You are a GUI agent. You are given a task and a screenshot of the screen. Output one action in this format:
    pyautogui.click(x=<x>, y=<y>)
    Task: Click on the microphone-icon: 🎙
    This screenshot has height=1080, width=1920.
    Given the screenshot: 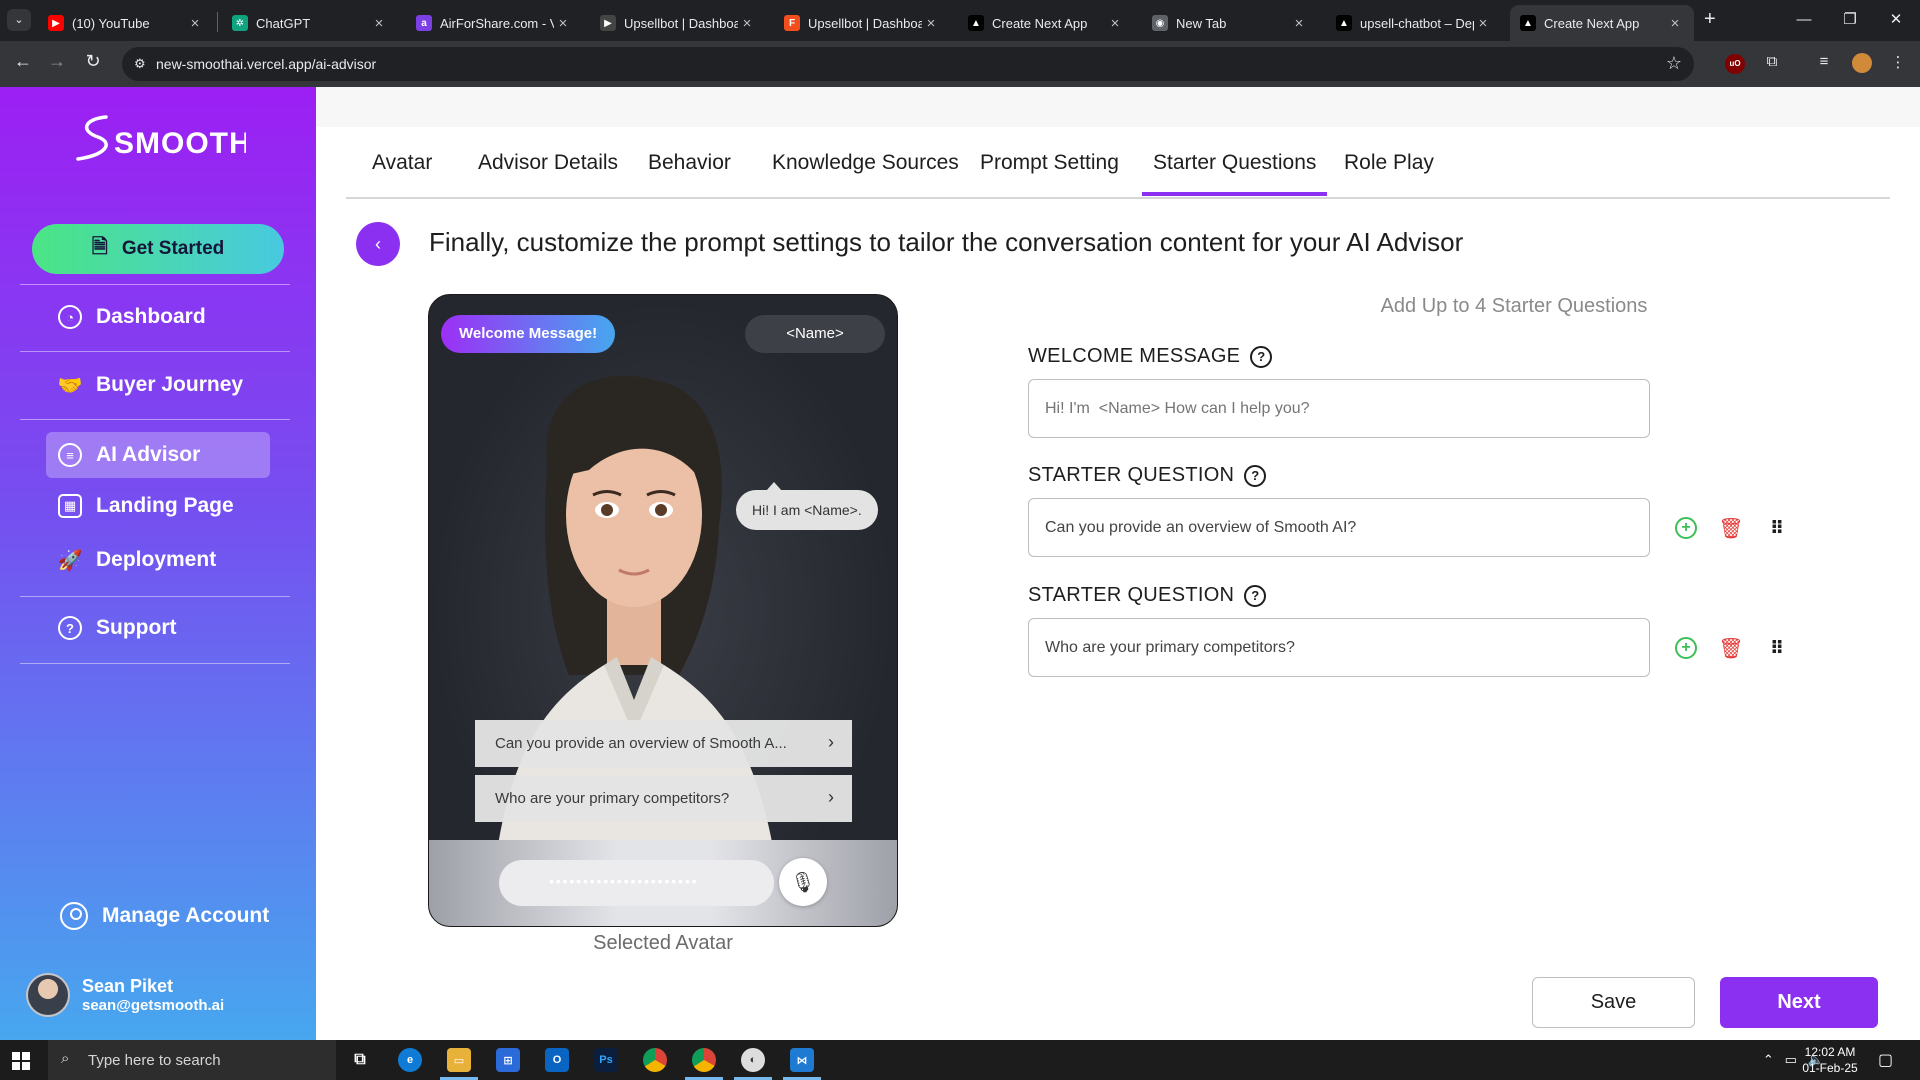 What is the action you would take?
    pyautogui.click(x=803, y=882)
    